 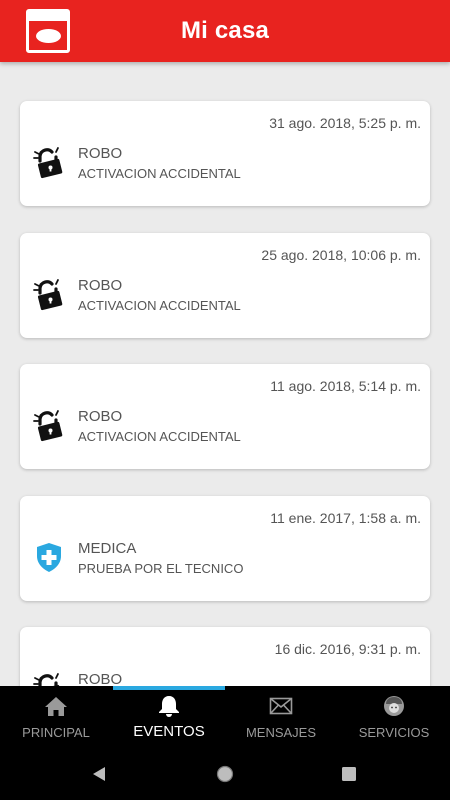 I want to click on envelope-icon, so click(x=281, y=706).